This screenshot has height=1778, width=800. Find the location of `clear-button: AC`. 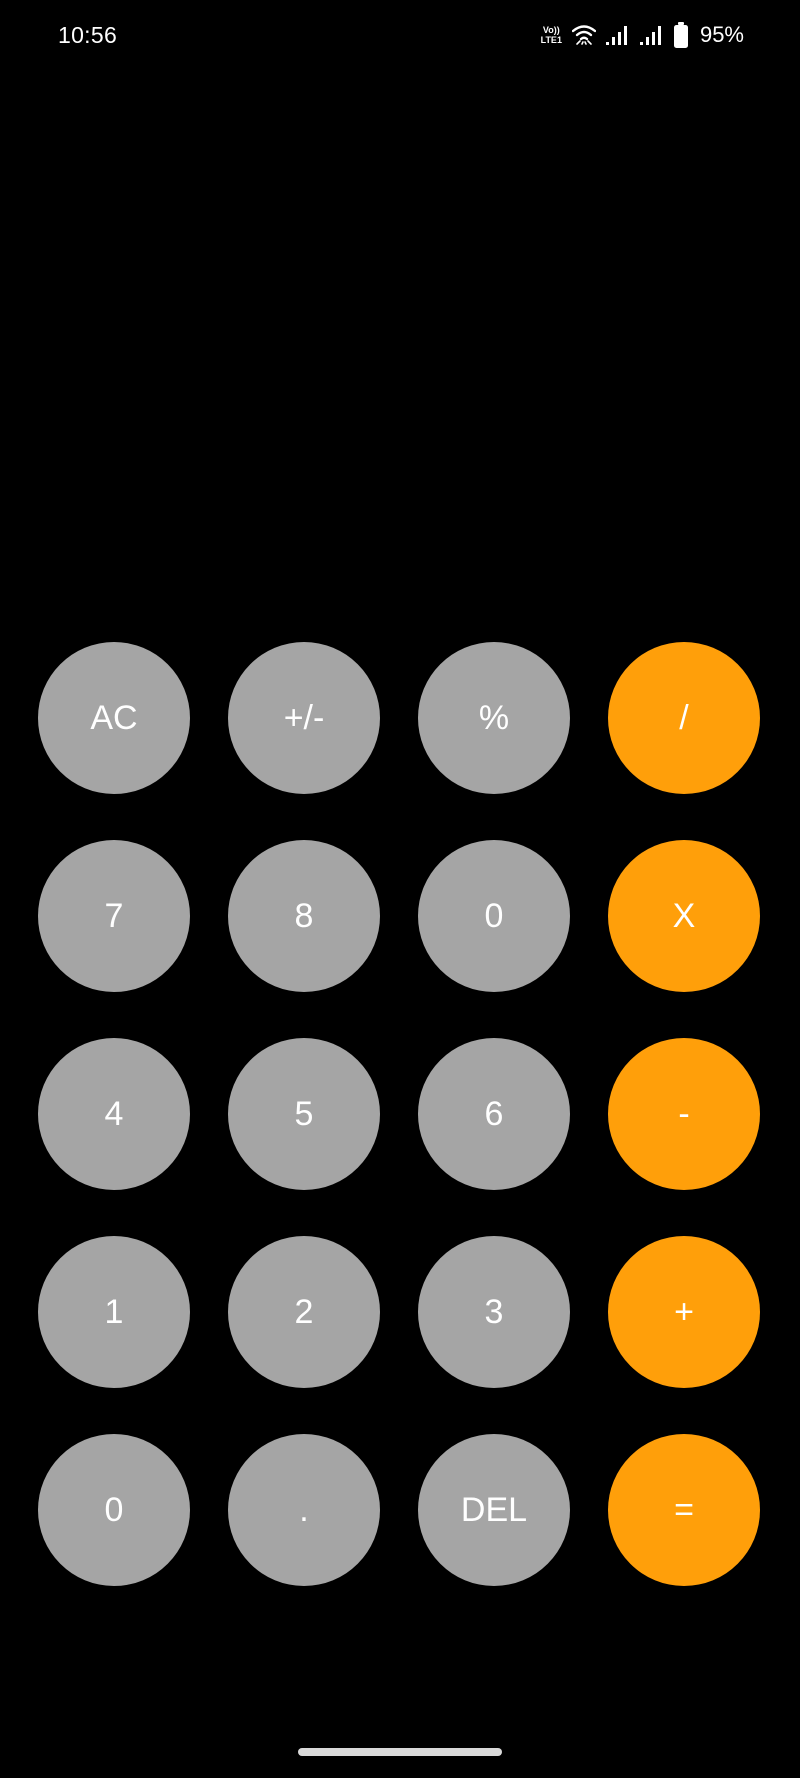

clear-button: AC is located at coordinates (114, 718).